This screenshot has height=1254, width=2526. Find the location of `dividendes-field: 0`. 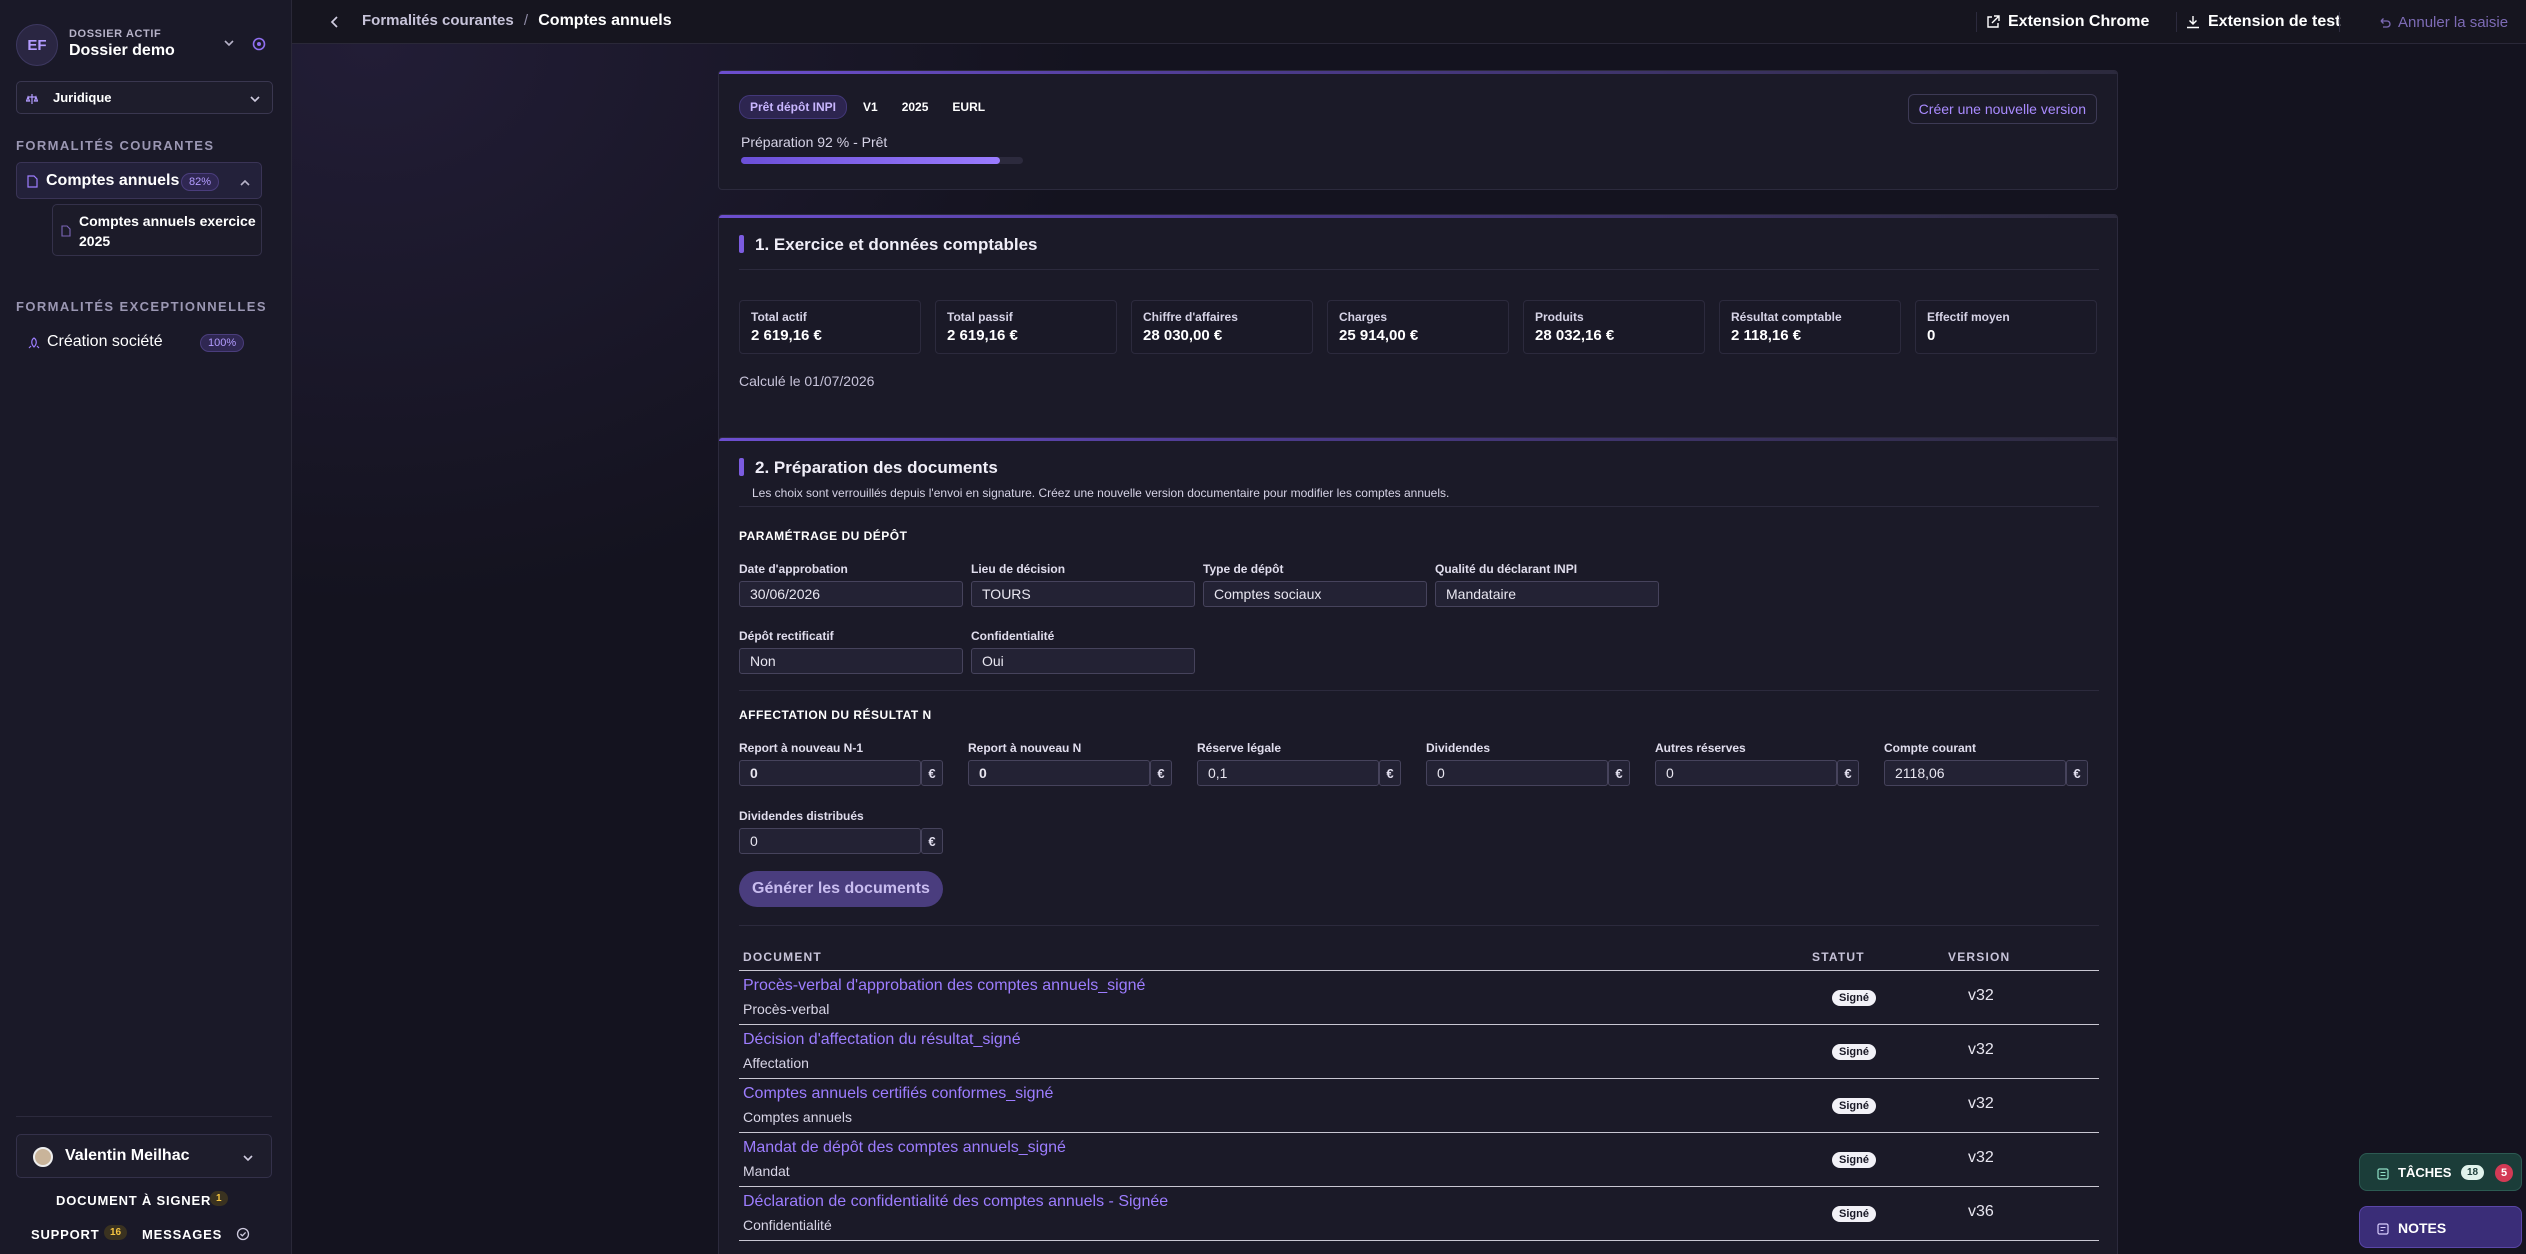

dividendes-field: 0 is located at coordinates (1517, 773).